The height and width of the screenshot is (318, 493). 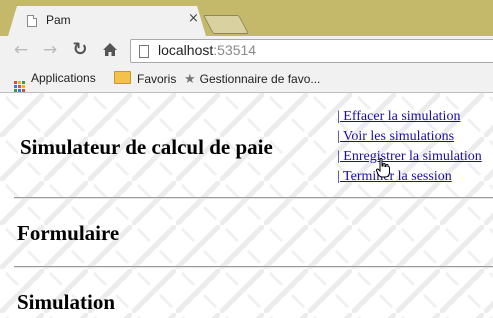 I want to click on tab-strip: Pam ×, so click(x=246, y=18).